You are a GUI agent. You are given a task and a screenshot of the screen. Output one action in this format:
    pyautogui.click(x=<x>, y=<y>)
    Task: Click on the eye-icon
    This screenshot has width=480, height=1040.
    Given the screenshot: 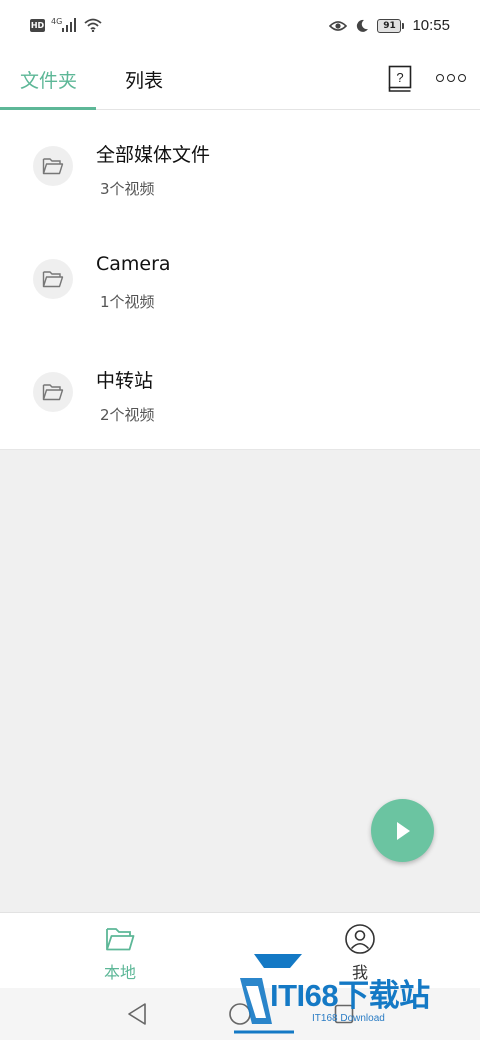 What is the action you would take?
    pyautogui.click(x=338, y=25)
    